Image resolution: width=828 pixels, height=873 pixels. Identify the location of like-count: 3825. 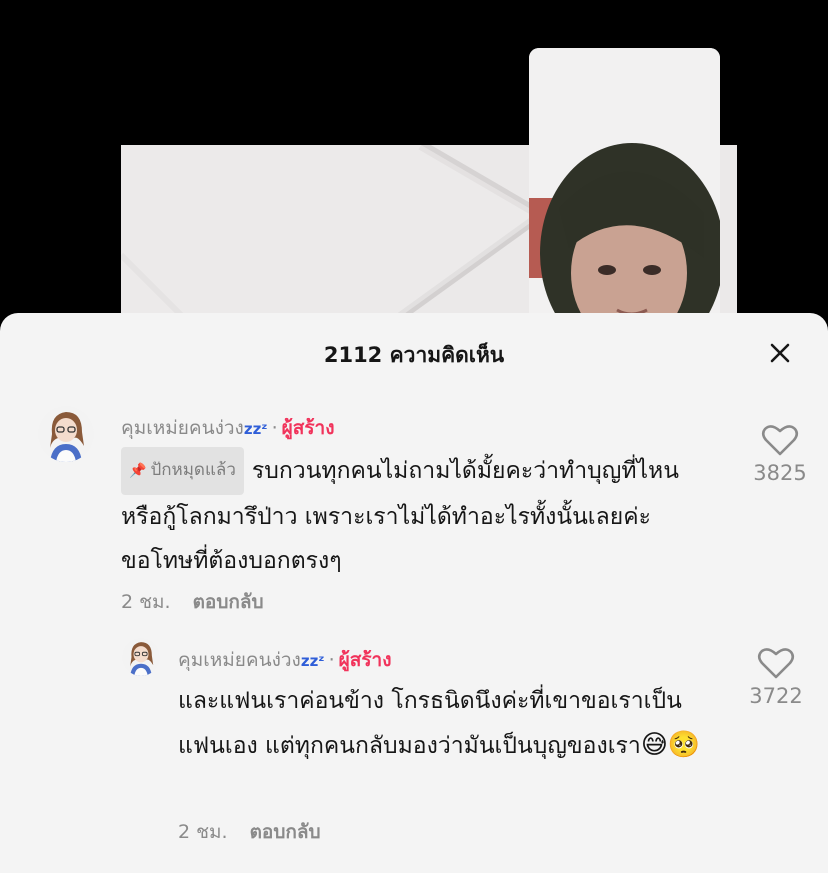
(780, 473).